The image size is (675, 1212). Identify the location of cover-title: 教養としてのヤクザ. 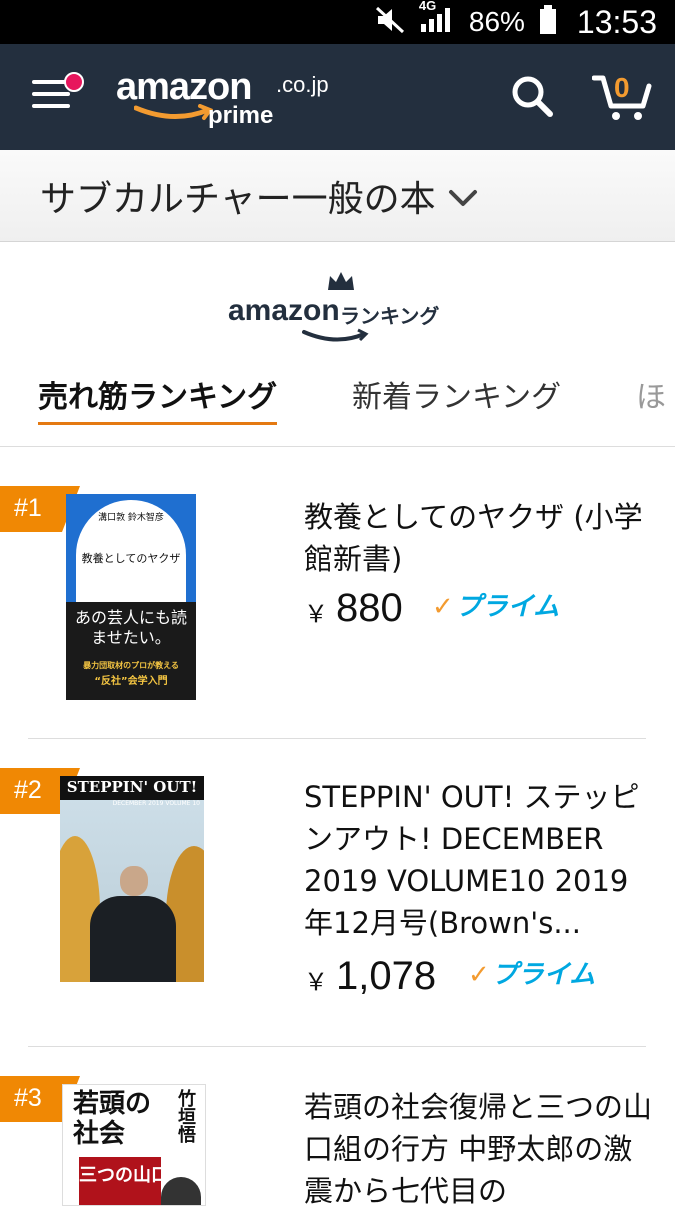
(131, 558).